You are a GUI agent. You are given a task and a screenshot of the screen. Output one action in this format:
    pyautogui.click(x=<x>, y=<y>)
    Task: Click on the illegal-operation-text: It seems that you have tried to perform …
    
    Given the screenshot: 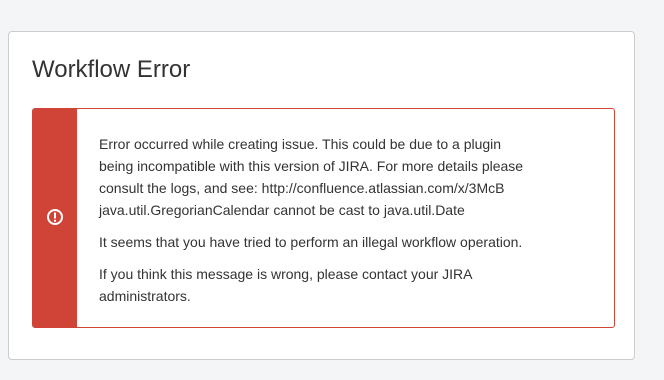 What is the action you would take?
    pyautogui.click(x=311, y=242)
    